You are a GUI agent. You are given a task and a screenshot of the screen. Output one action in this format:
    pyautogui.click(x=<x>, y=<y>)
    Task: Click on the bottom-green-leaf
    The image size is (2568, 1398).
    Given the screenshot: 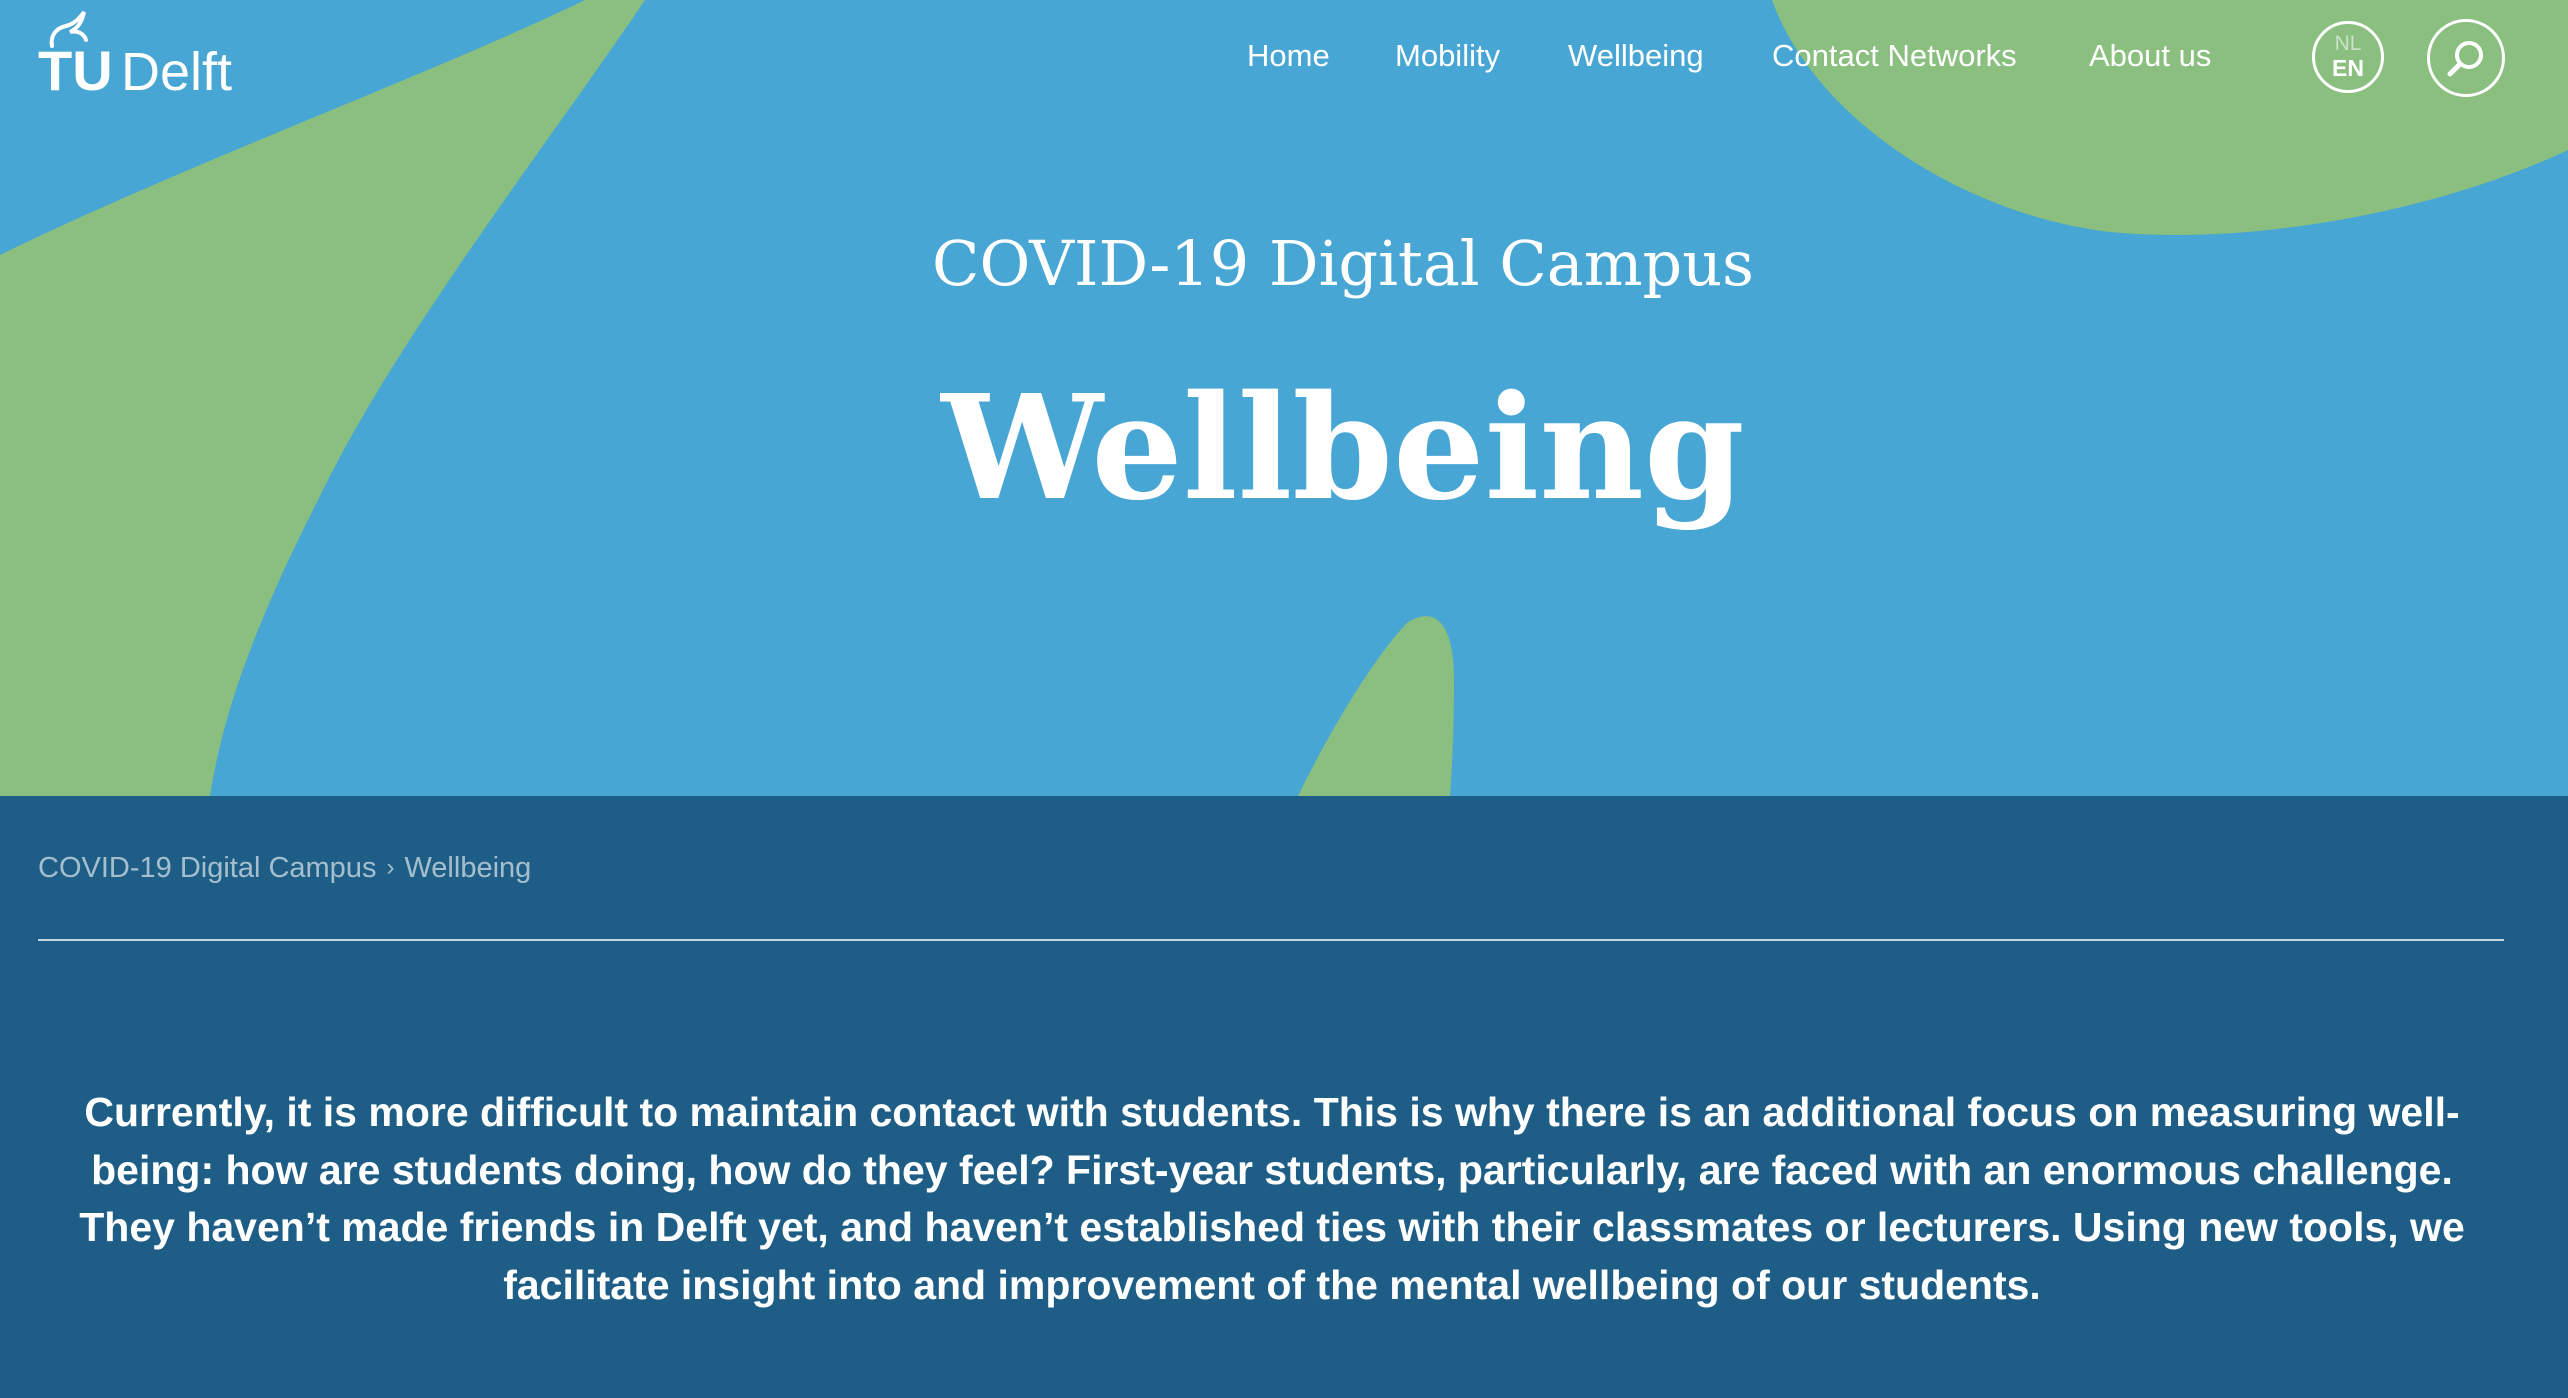 What is the action you would take?
    pyautogui.click(x=1376, y=706)
    